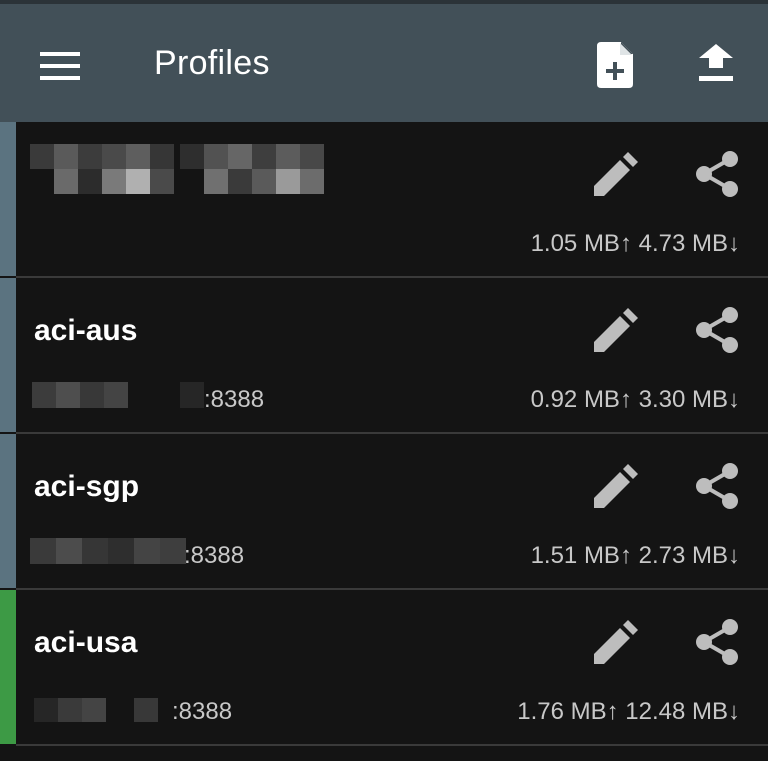  I want to click on traffic-stats: 0.92 MB↑ 3.30 MB↓, so click(635, 399).